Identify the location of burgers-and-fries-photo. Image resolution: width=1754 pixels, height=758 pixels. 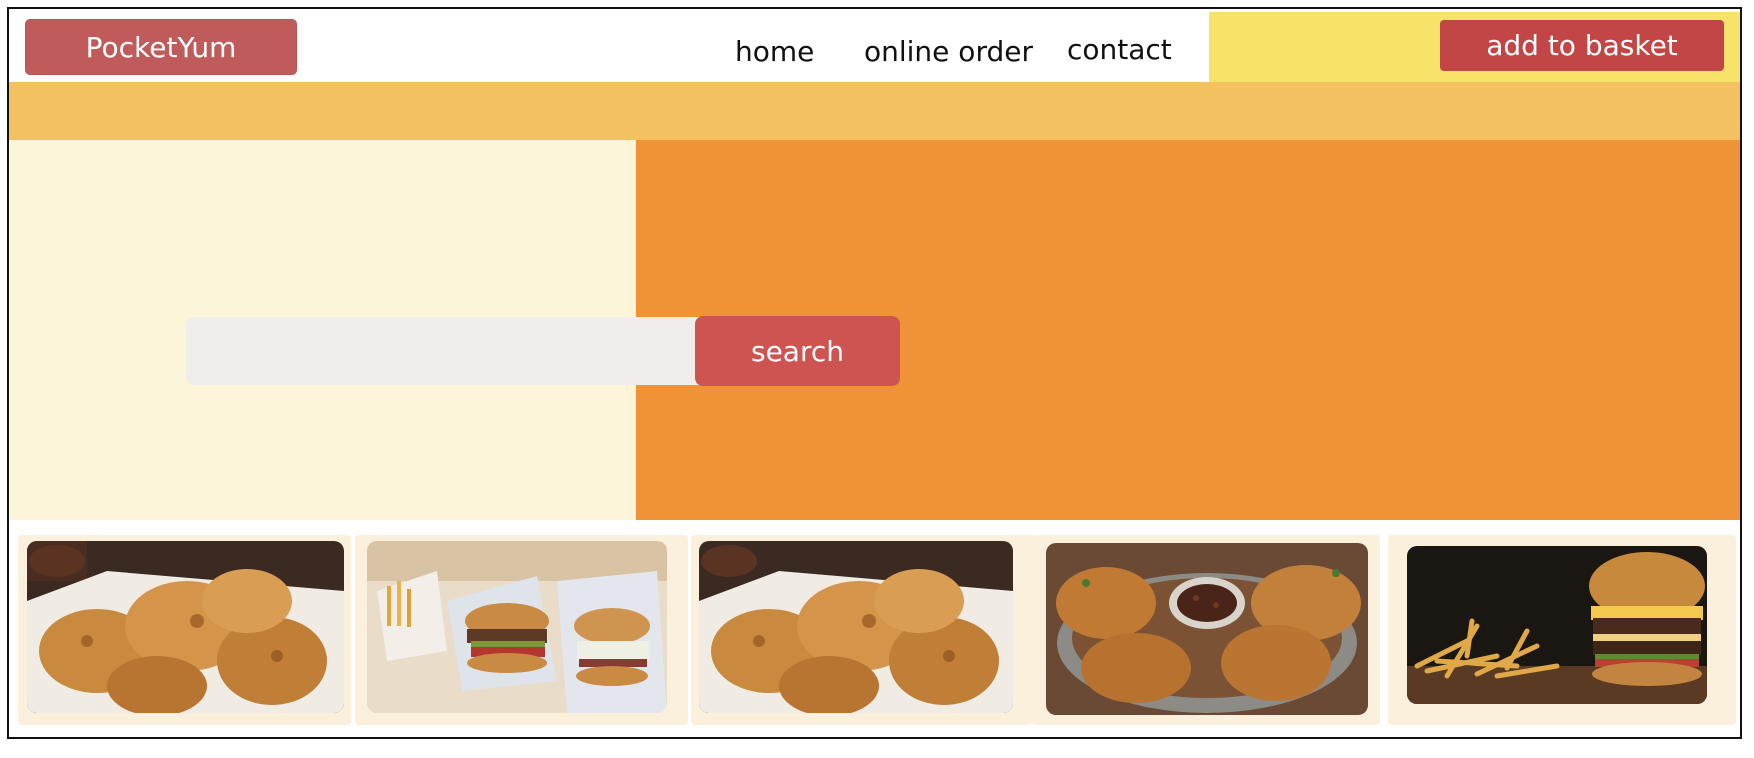
(517, 627).